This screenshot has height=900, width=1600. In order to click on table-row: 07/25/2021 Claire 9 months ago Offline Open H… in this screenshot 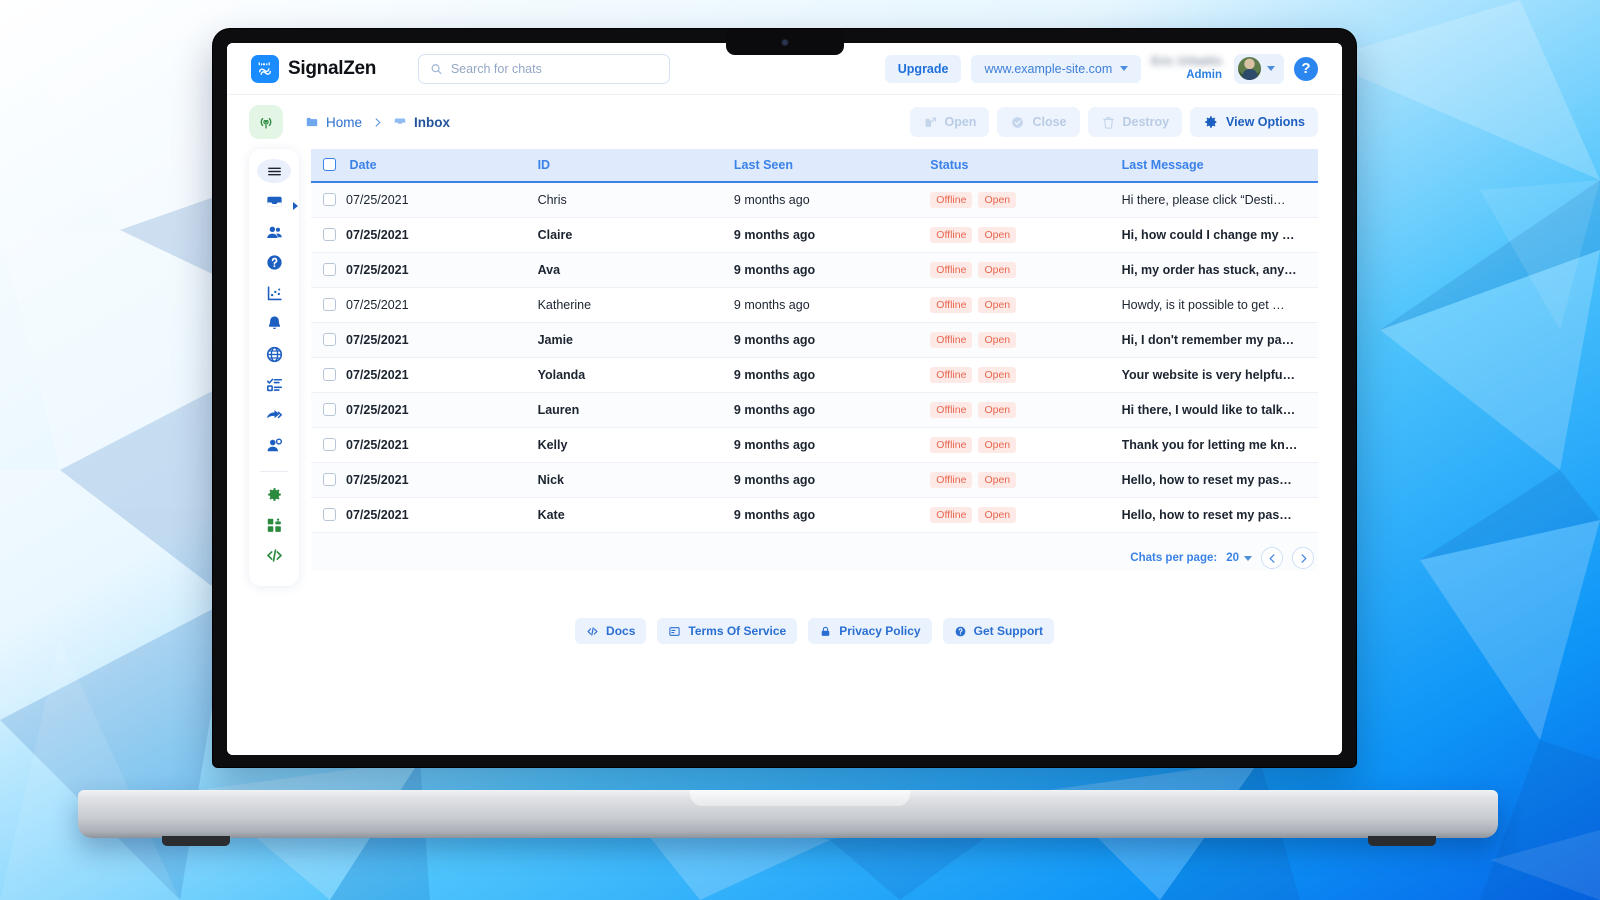, I will do `click(814, 235)`.